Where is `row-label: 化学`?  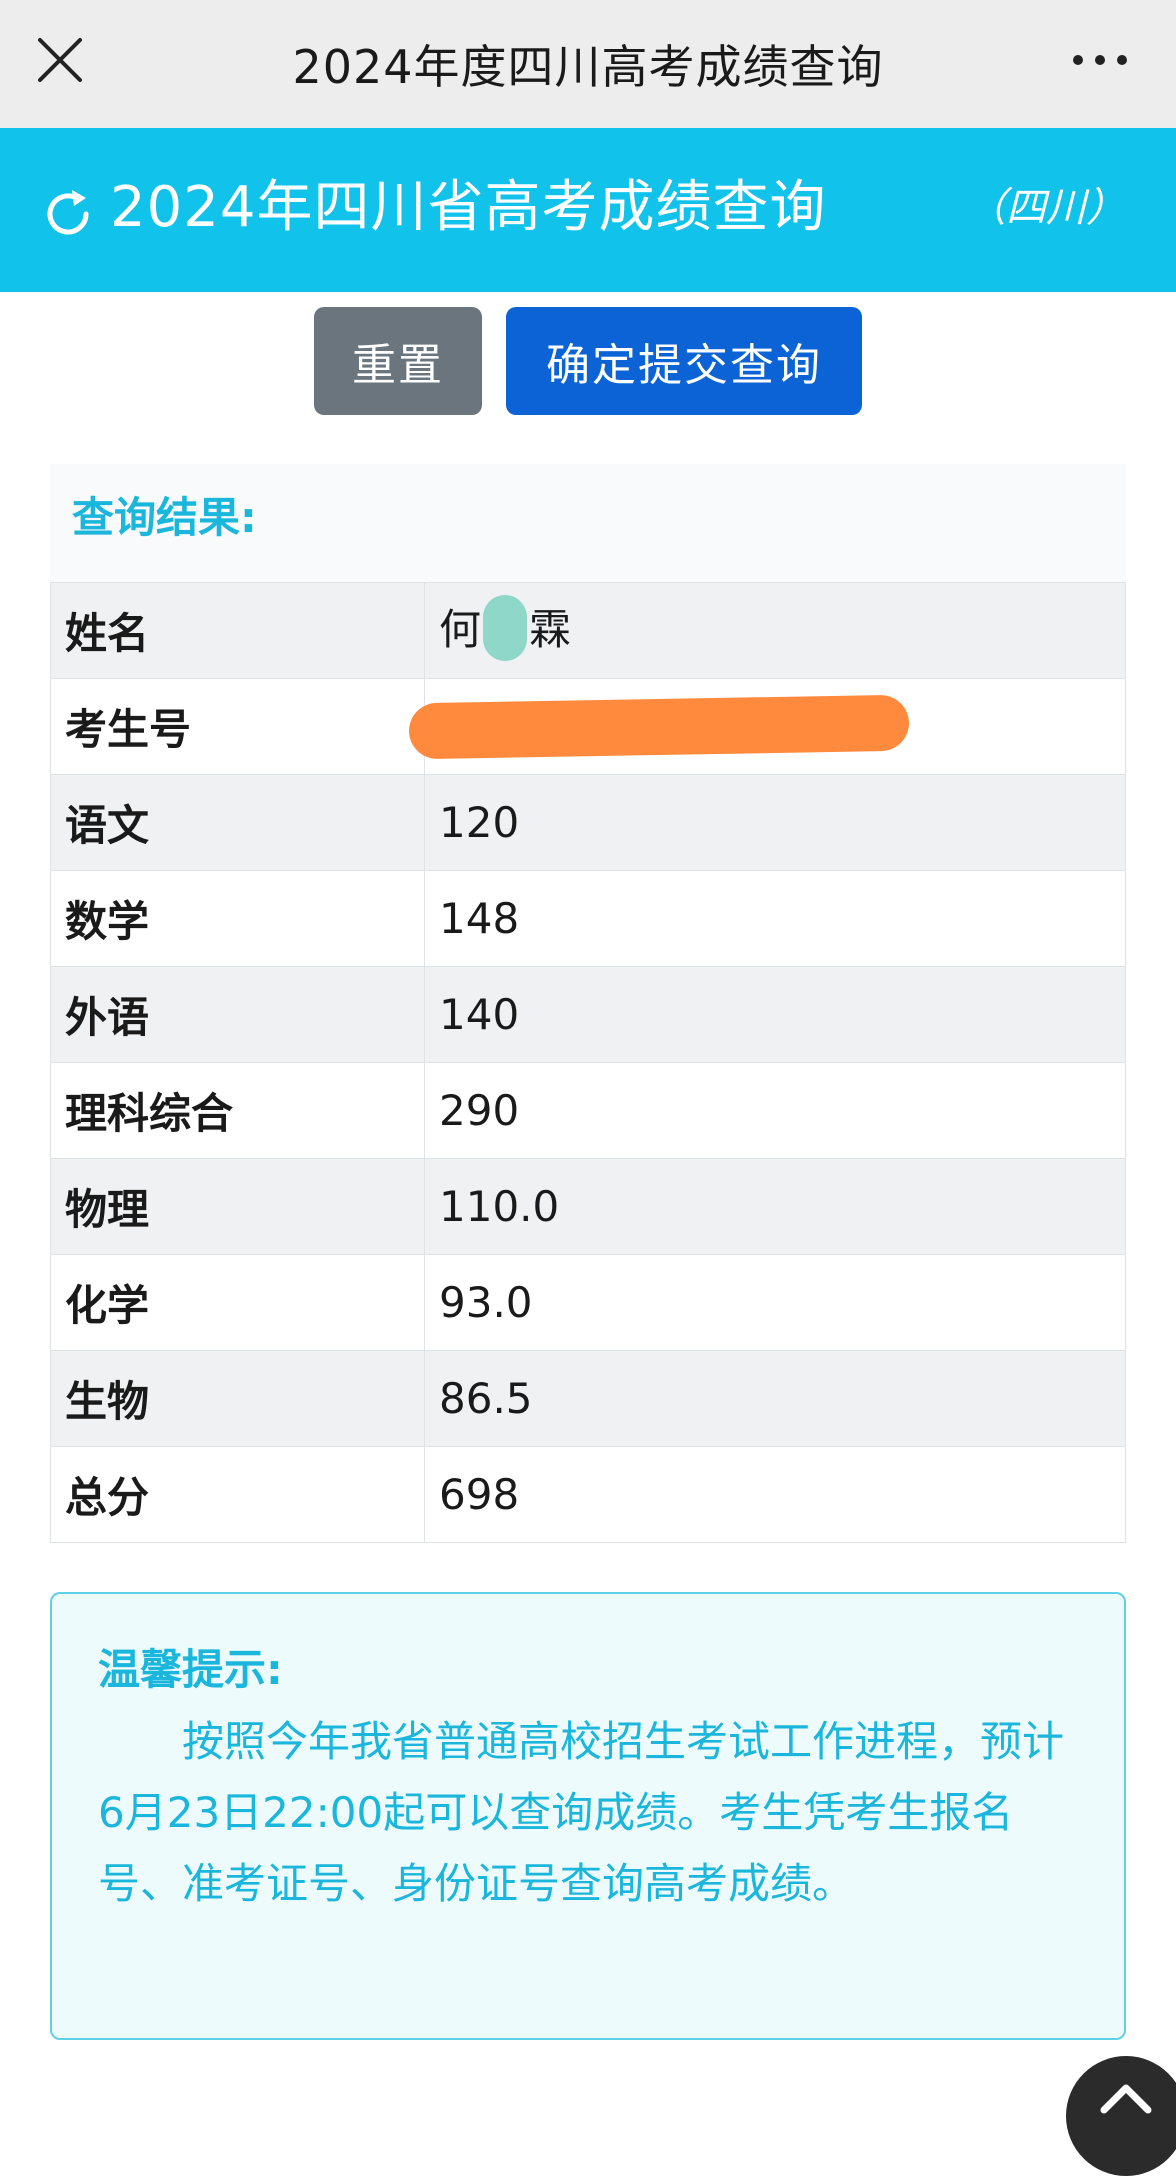 row-label: 化学 is located at coordinates (237, 1302).